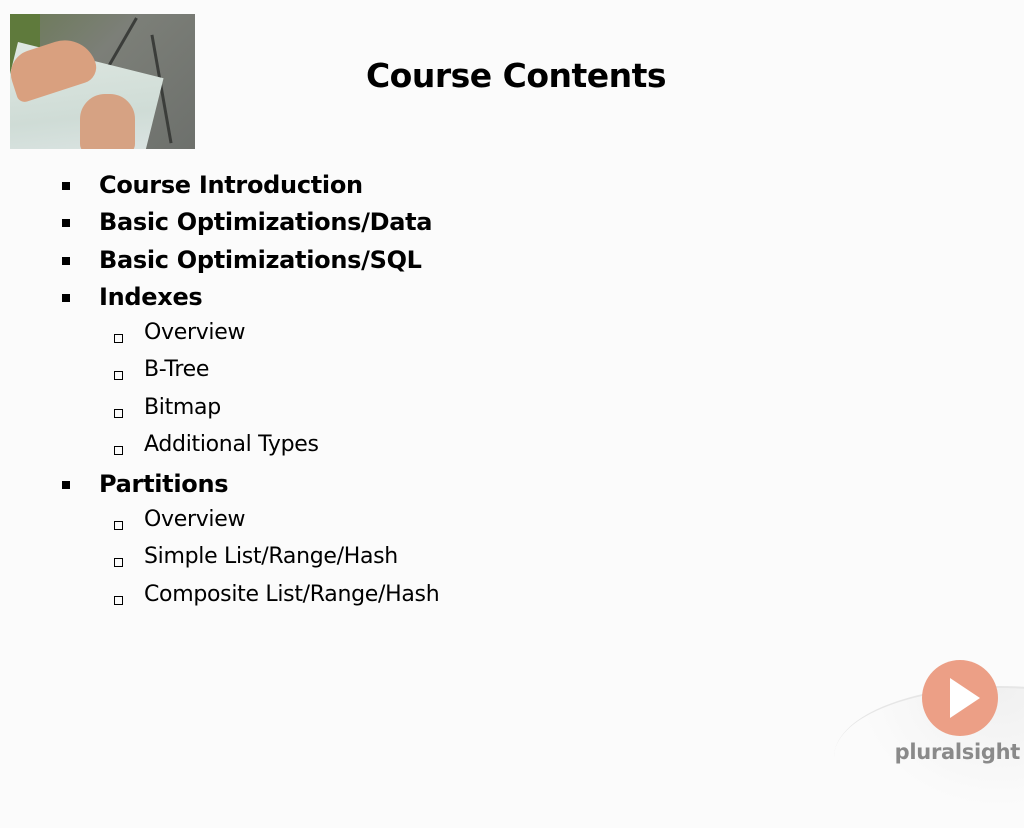 The height and width of the screenshot is (828, 1024). I want to click on outline-subitem: Additional Types, so click(231, 444).